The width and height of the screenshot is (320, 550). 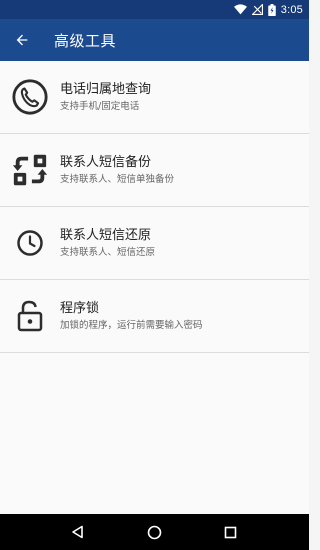 I want to click on lock-open-icon, so click(x=30, y=316).